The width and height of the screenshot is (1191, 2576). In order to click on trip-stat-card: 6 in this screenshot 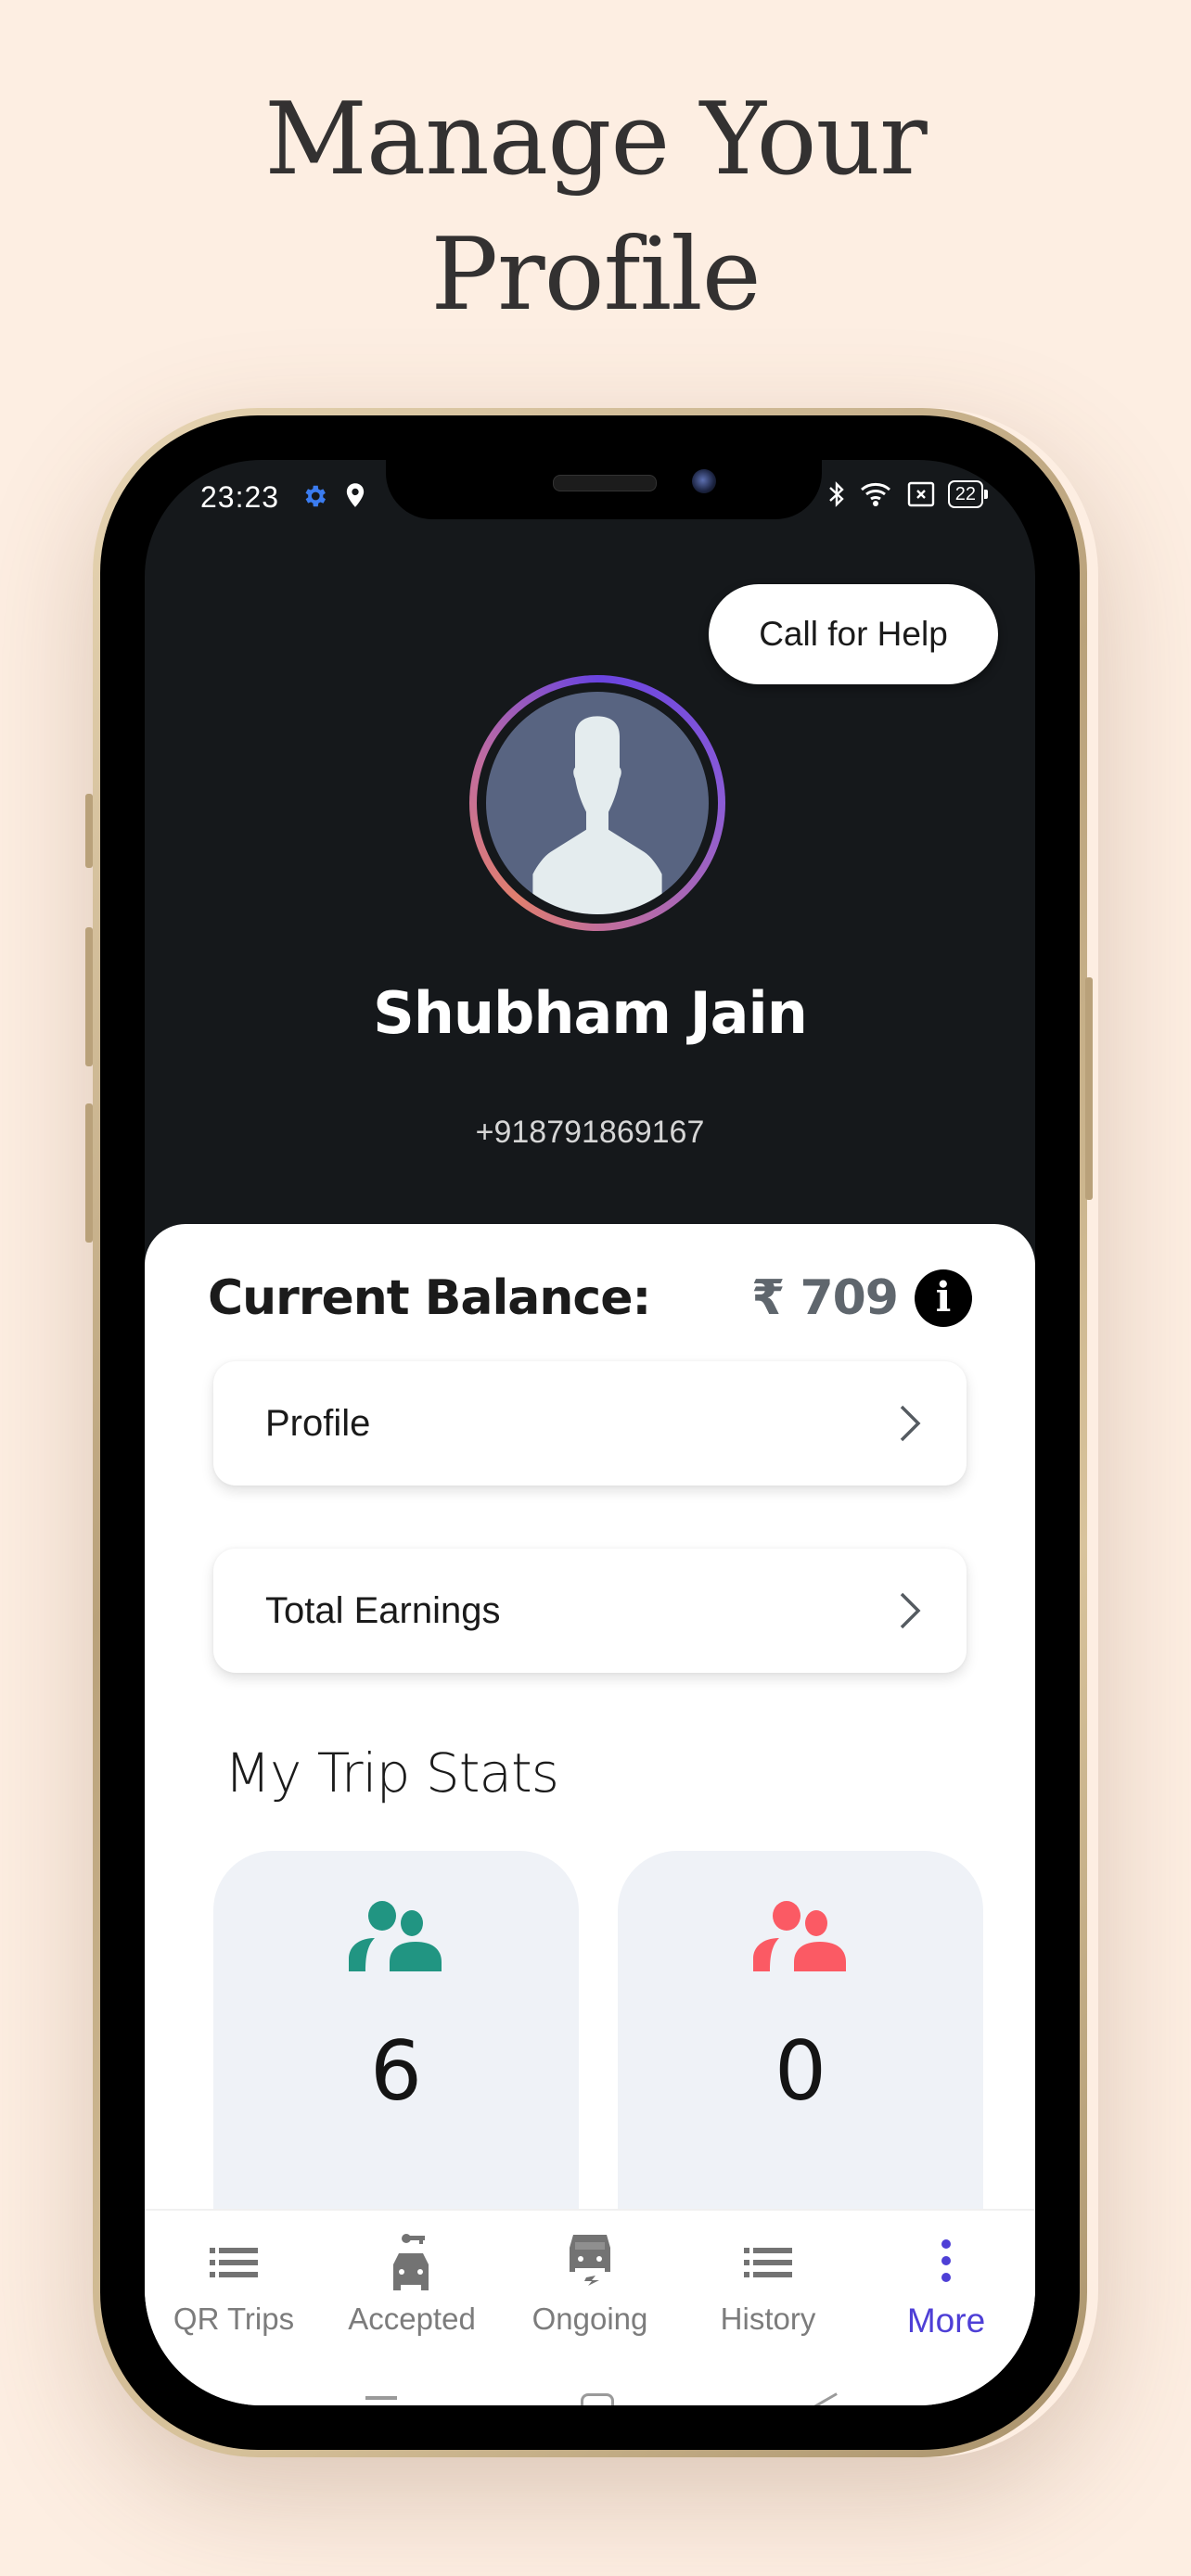, I will do `click(396, 2036)`.